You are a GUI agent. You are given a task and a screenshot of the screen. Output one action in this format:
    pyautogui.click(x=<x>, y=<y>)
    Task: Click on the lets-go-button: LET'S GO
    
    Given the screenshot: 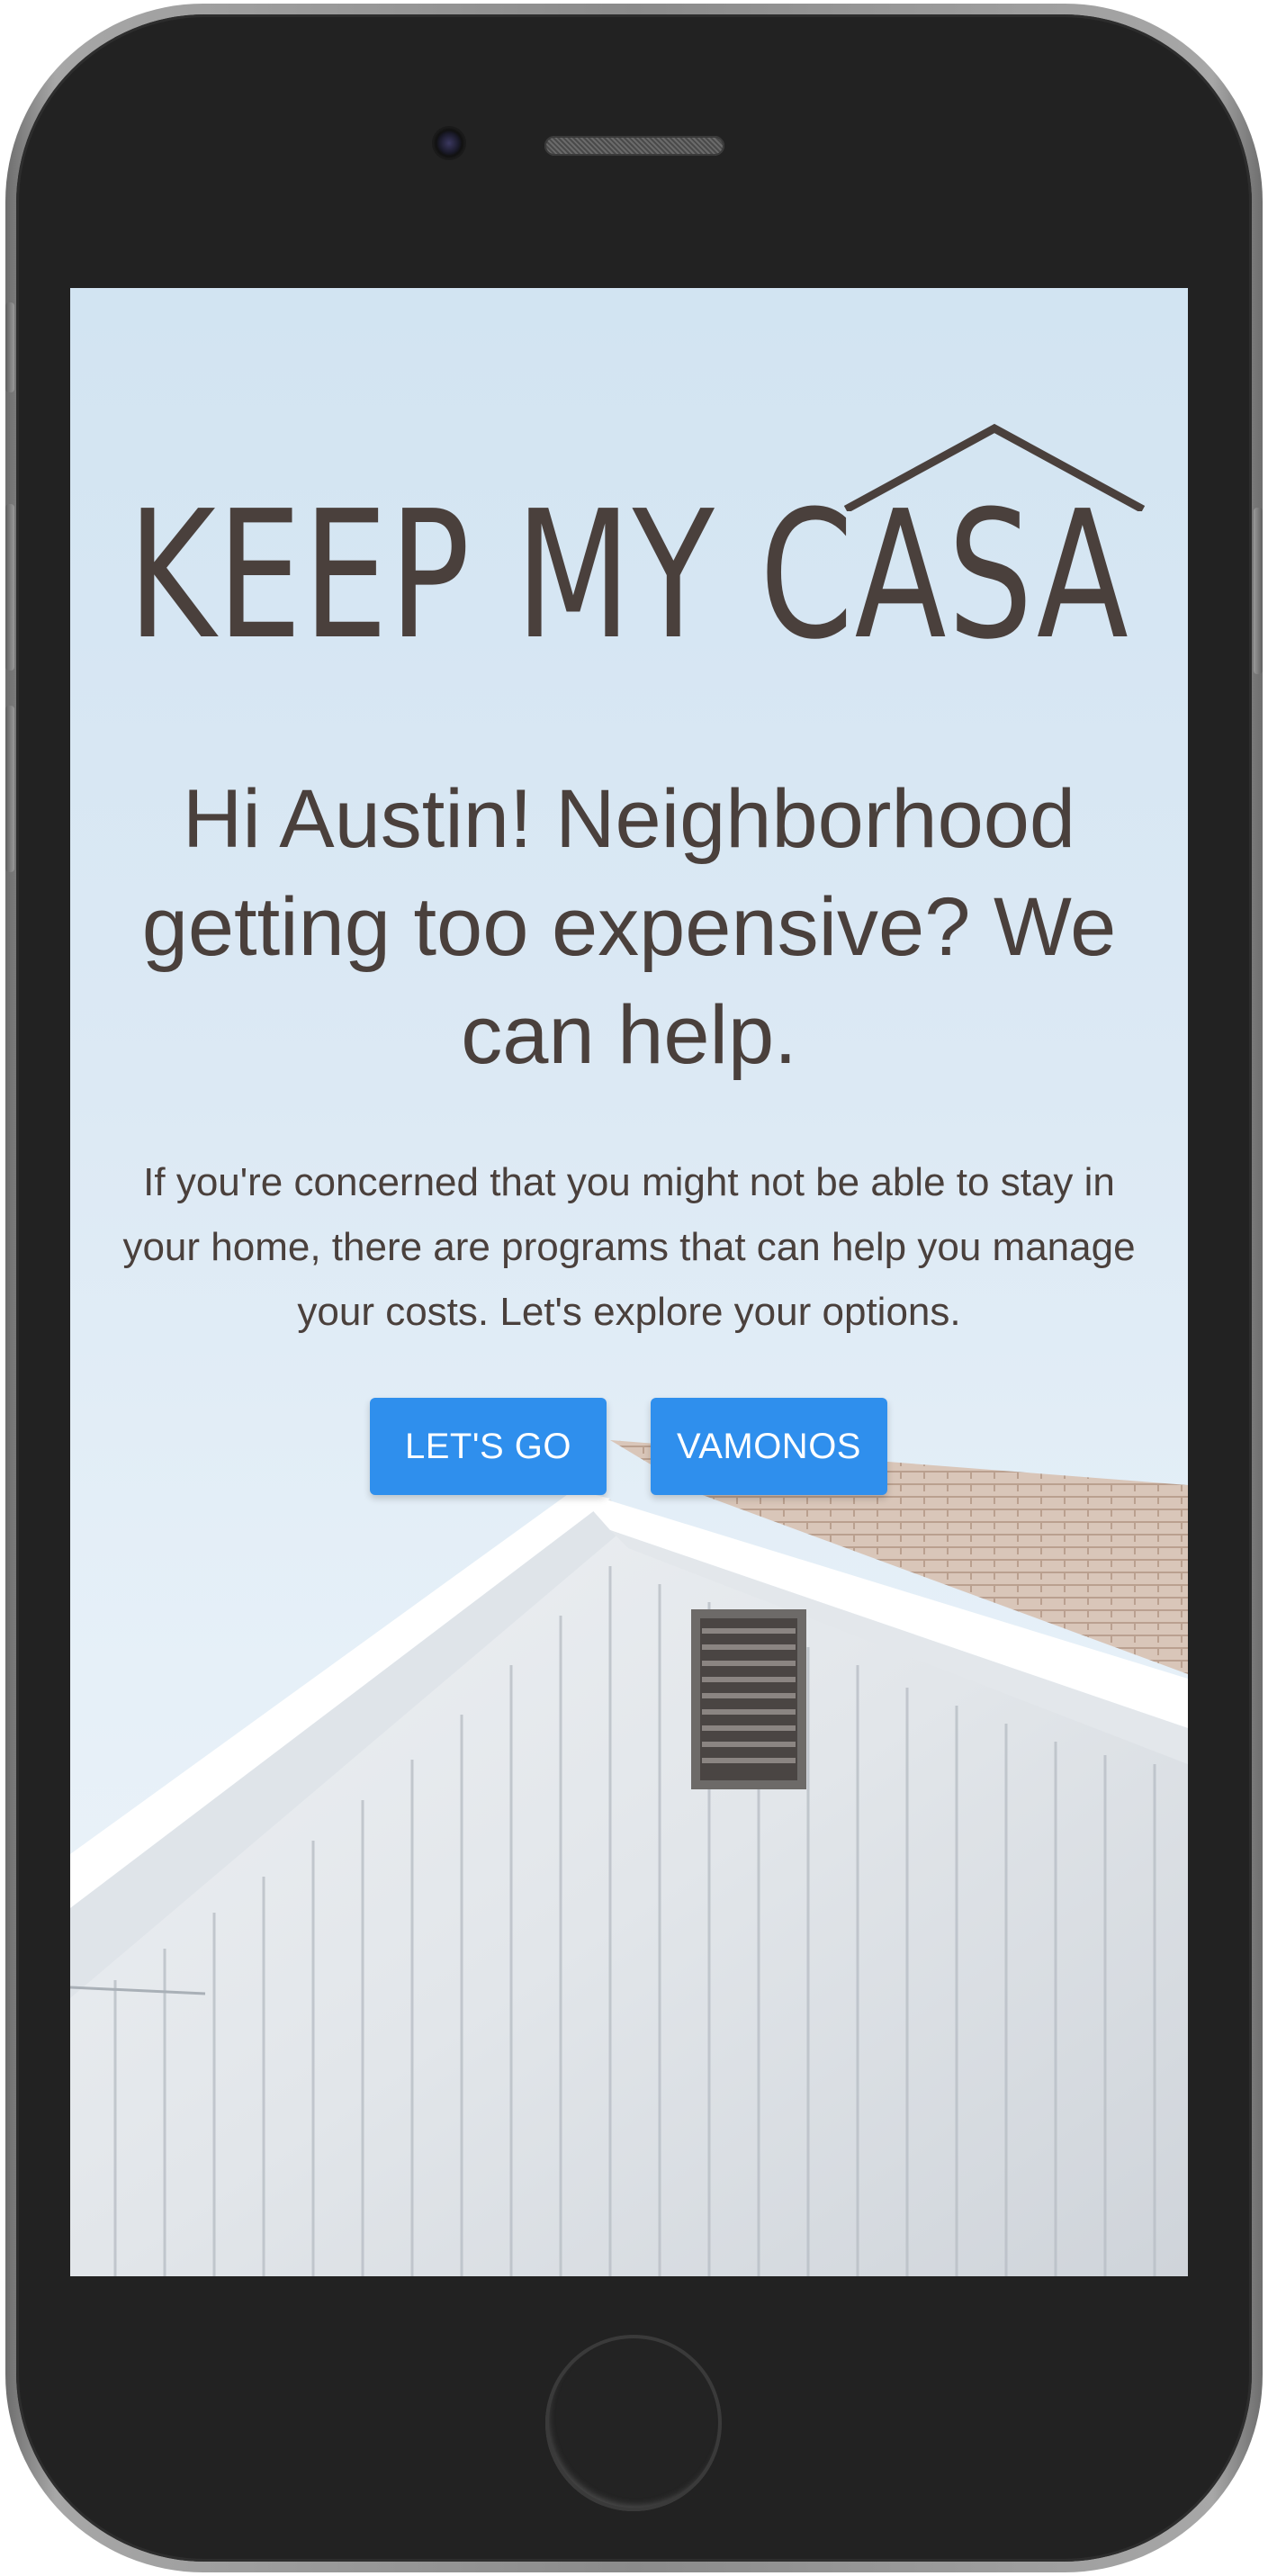 What is the action you would take?
    pyautogui.click(x=489, y=1446)
    